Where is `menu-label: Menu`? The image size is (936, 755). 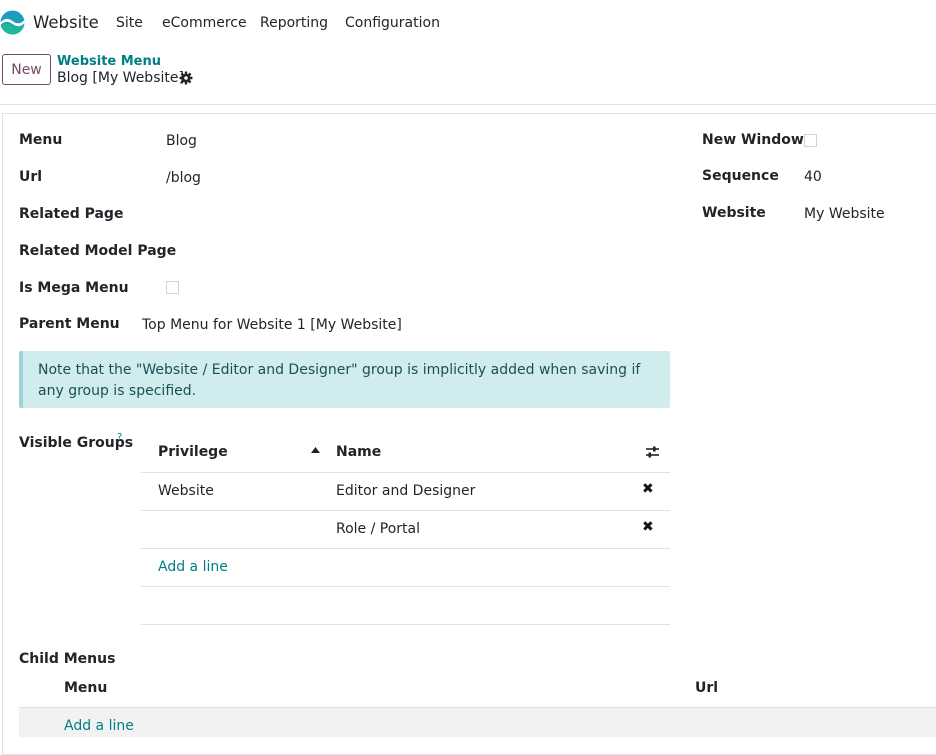 menu-label: Menu is located at coordinates (41, 140).